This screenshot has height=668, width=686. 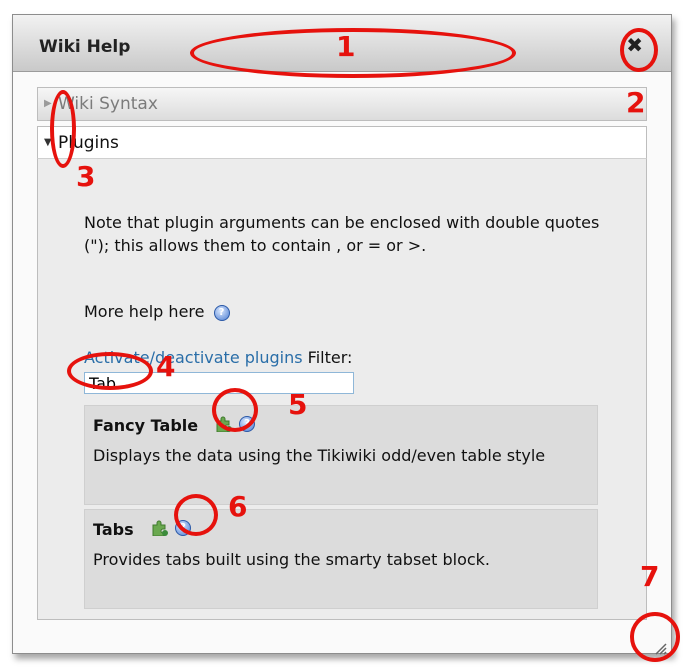 I want to click on annotation-number: 5, so click(x=298, y=404).